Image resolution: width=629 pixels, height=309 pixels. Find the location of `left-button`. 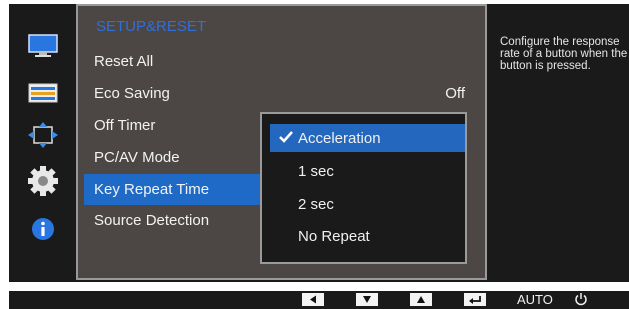

left-button is located at coordinates (313, 299).